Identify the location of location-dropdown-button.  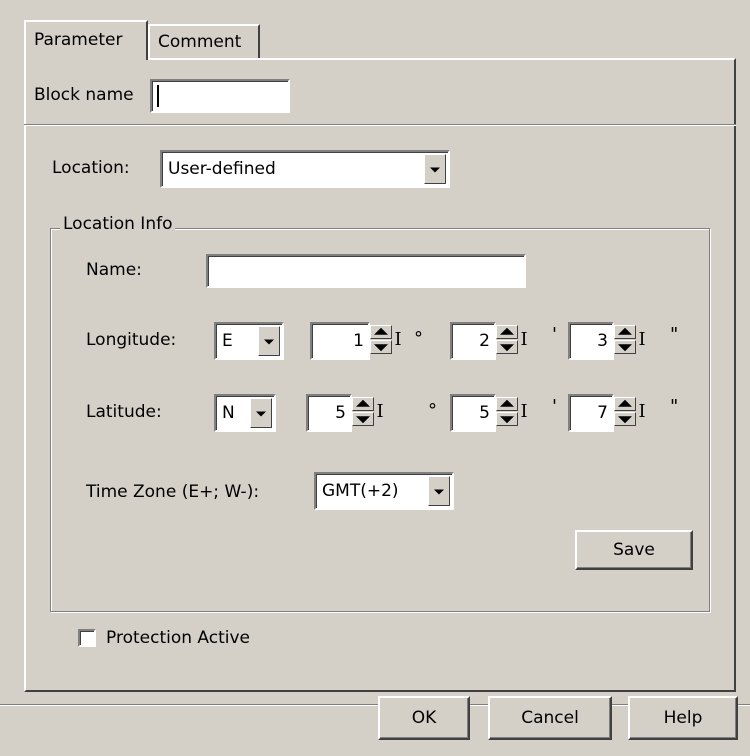
(435, 169).